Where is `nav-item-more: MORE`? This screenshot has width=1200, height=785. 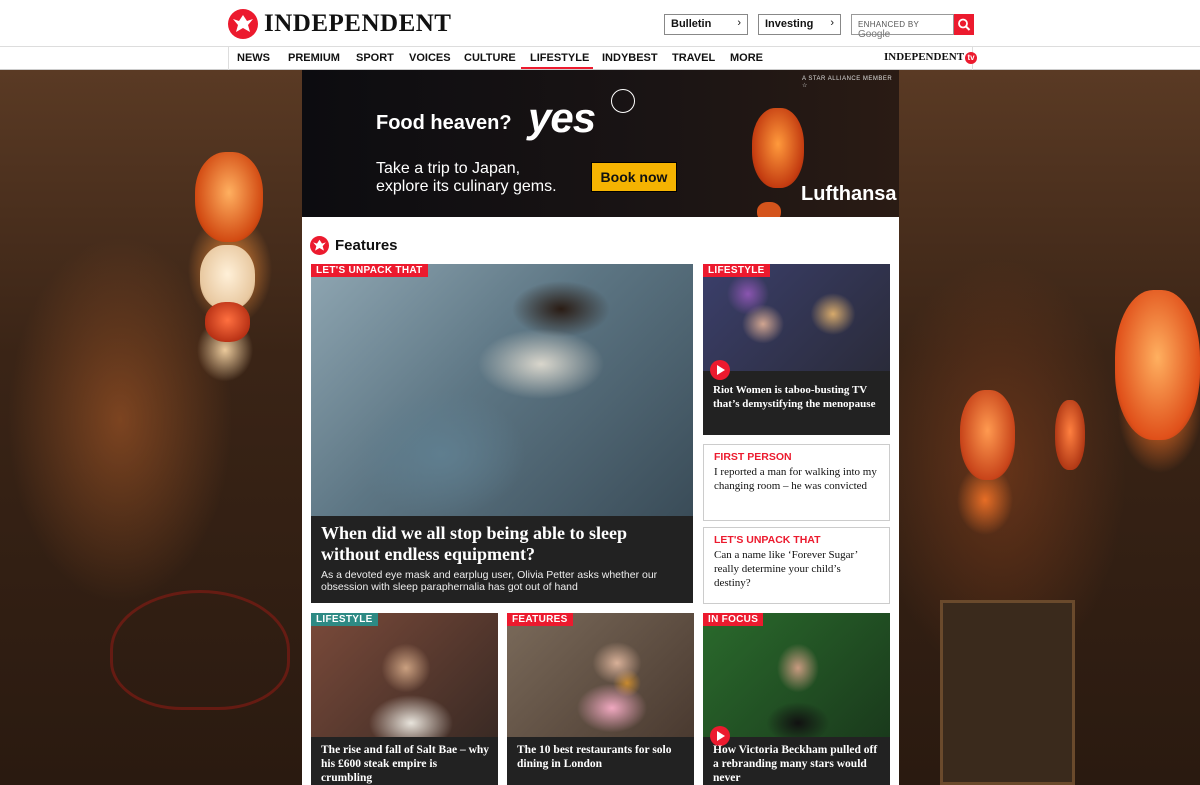
nav-item-more: MORE is located at coordinates (746, 58).